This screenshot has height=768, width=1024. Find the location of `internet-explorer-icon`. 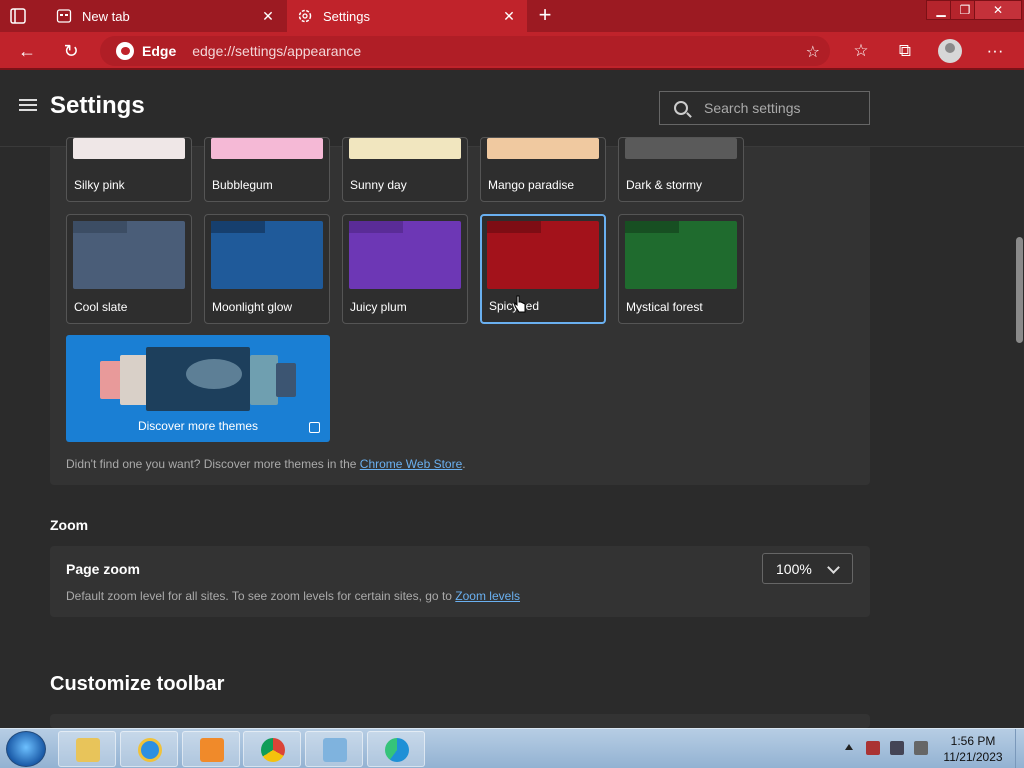

internet-explorer-icon is located at coordinates (150, 750).